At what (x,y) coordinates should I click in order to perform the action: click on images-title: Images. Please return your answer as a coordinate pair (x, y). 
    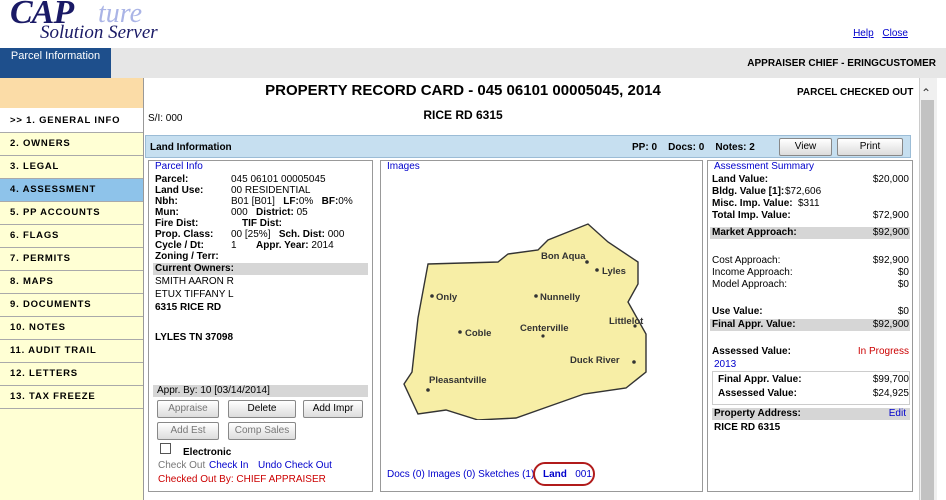
    Looking at the image, I should click on (403, 166).